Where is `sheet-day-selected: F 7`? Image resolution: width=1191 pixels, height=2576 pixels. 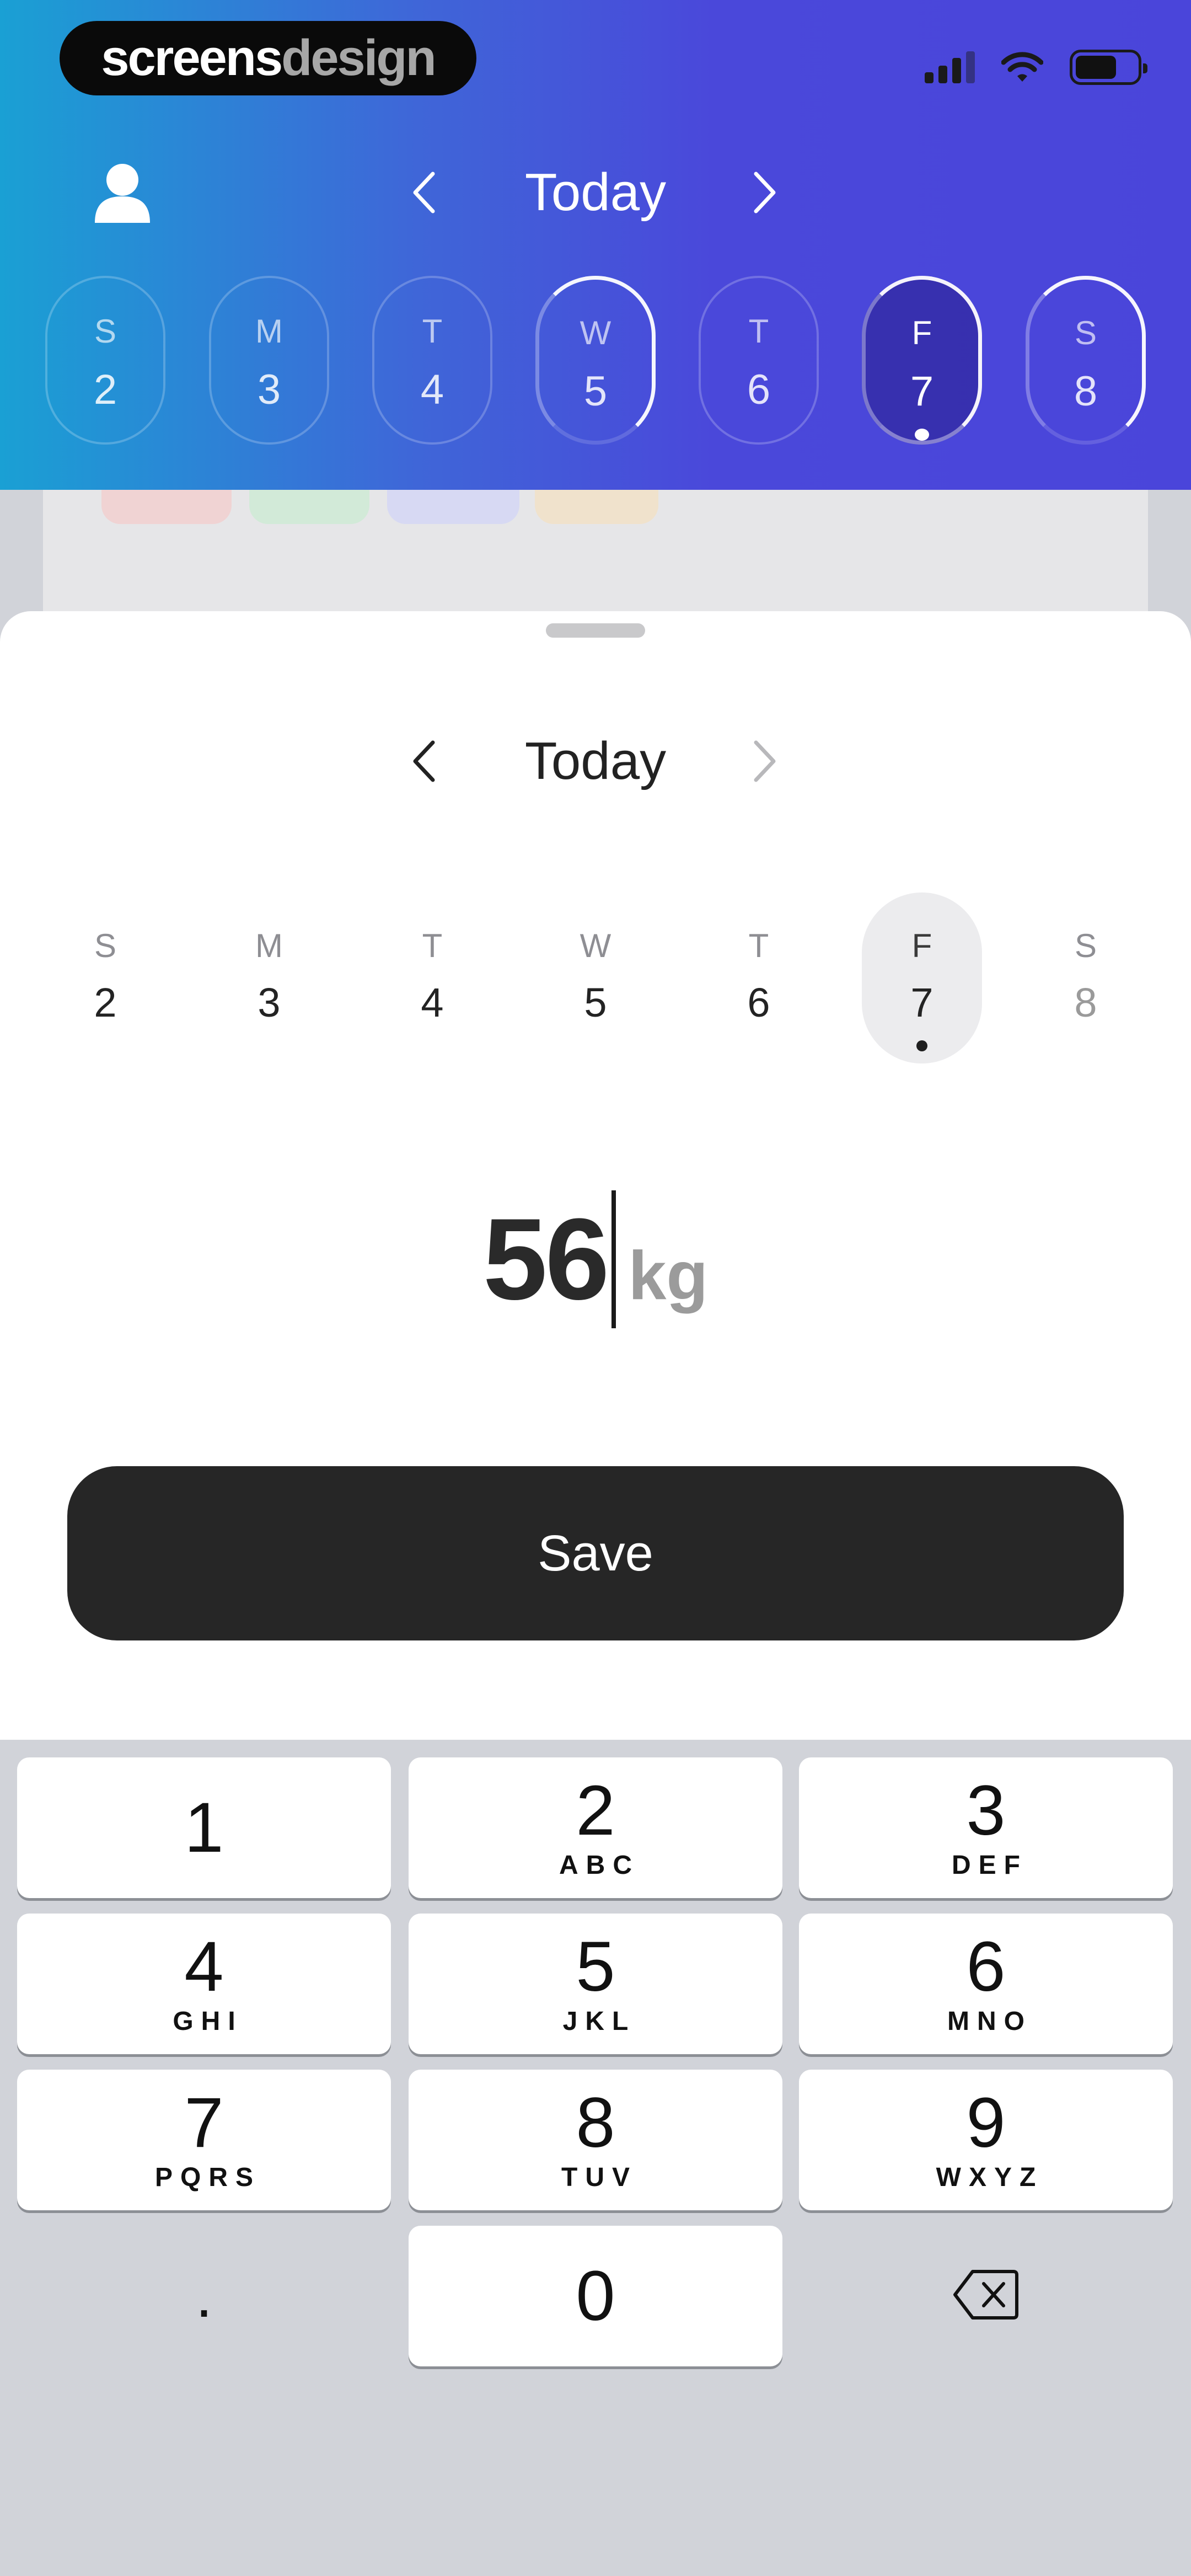 sheet-day-selected: F 7 is located at coordinates (922, 977).